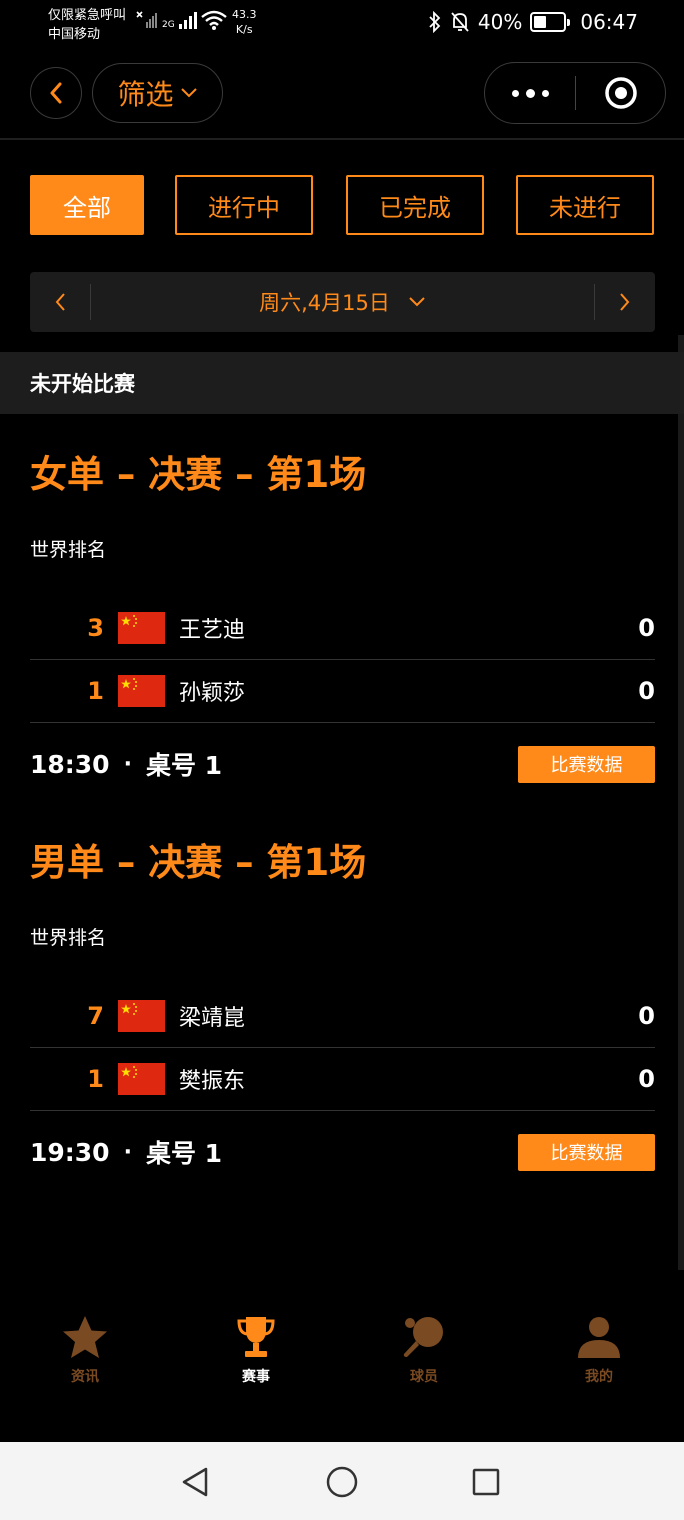 Image resolution: width=684 pixels, height=1520 pixels. Describe the element at coordinates (87, 25) in the screenshot. I see `carrier-info: 仅限紧急呼叫 中国移动` at that location.